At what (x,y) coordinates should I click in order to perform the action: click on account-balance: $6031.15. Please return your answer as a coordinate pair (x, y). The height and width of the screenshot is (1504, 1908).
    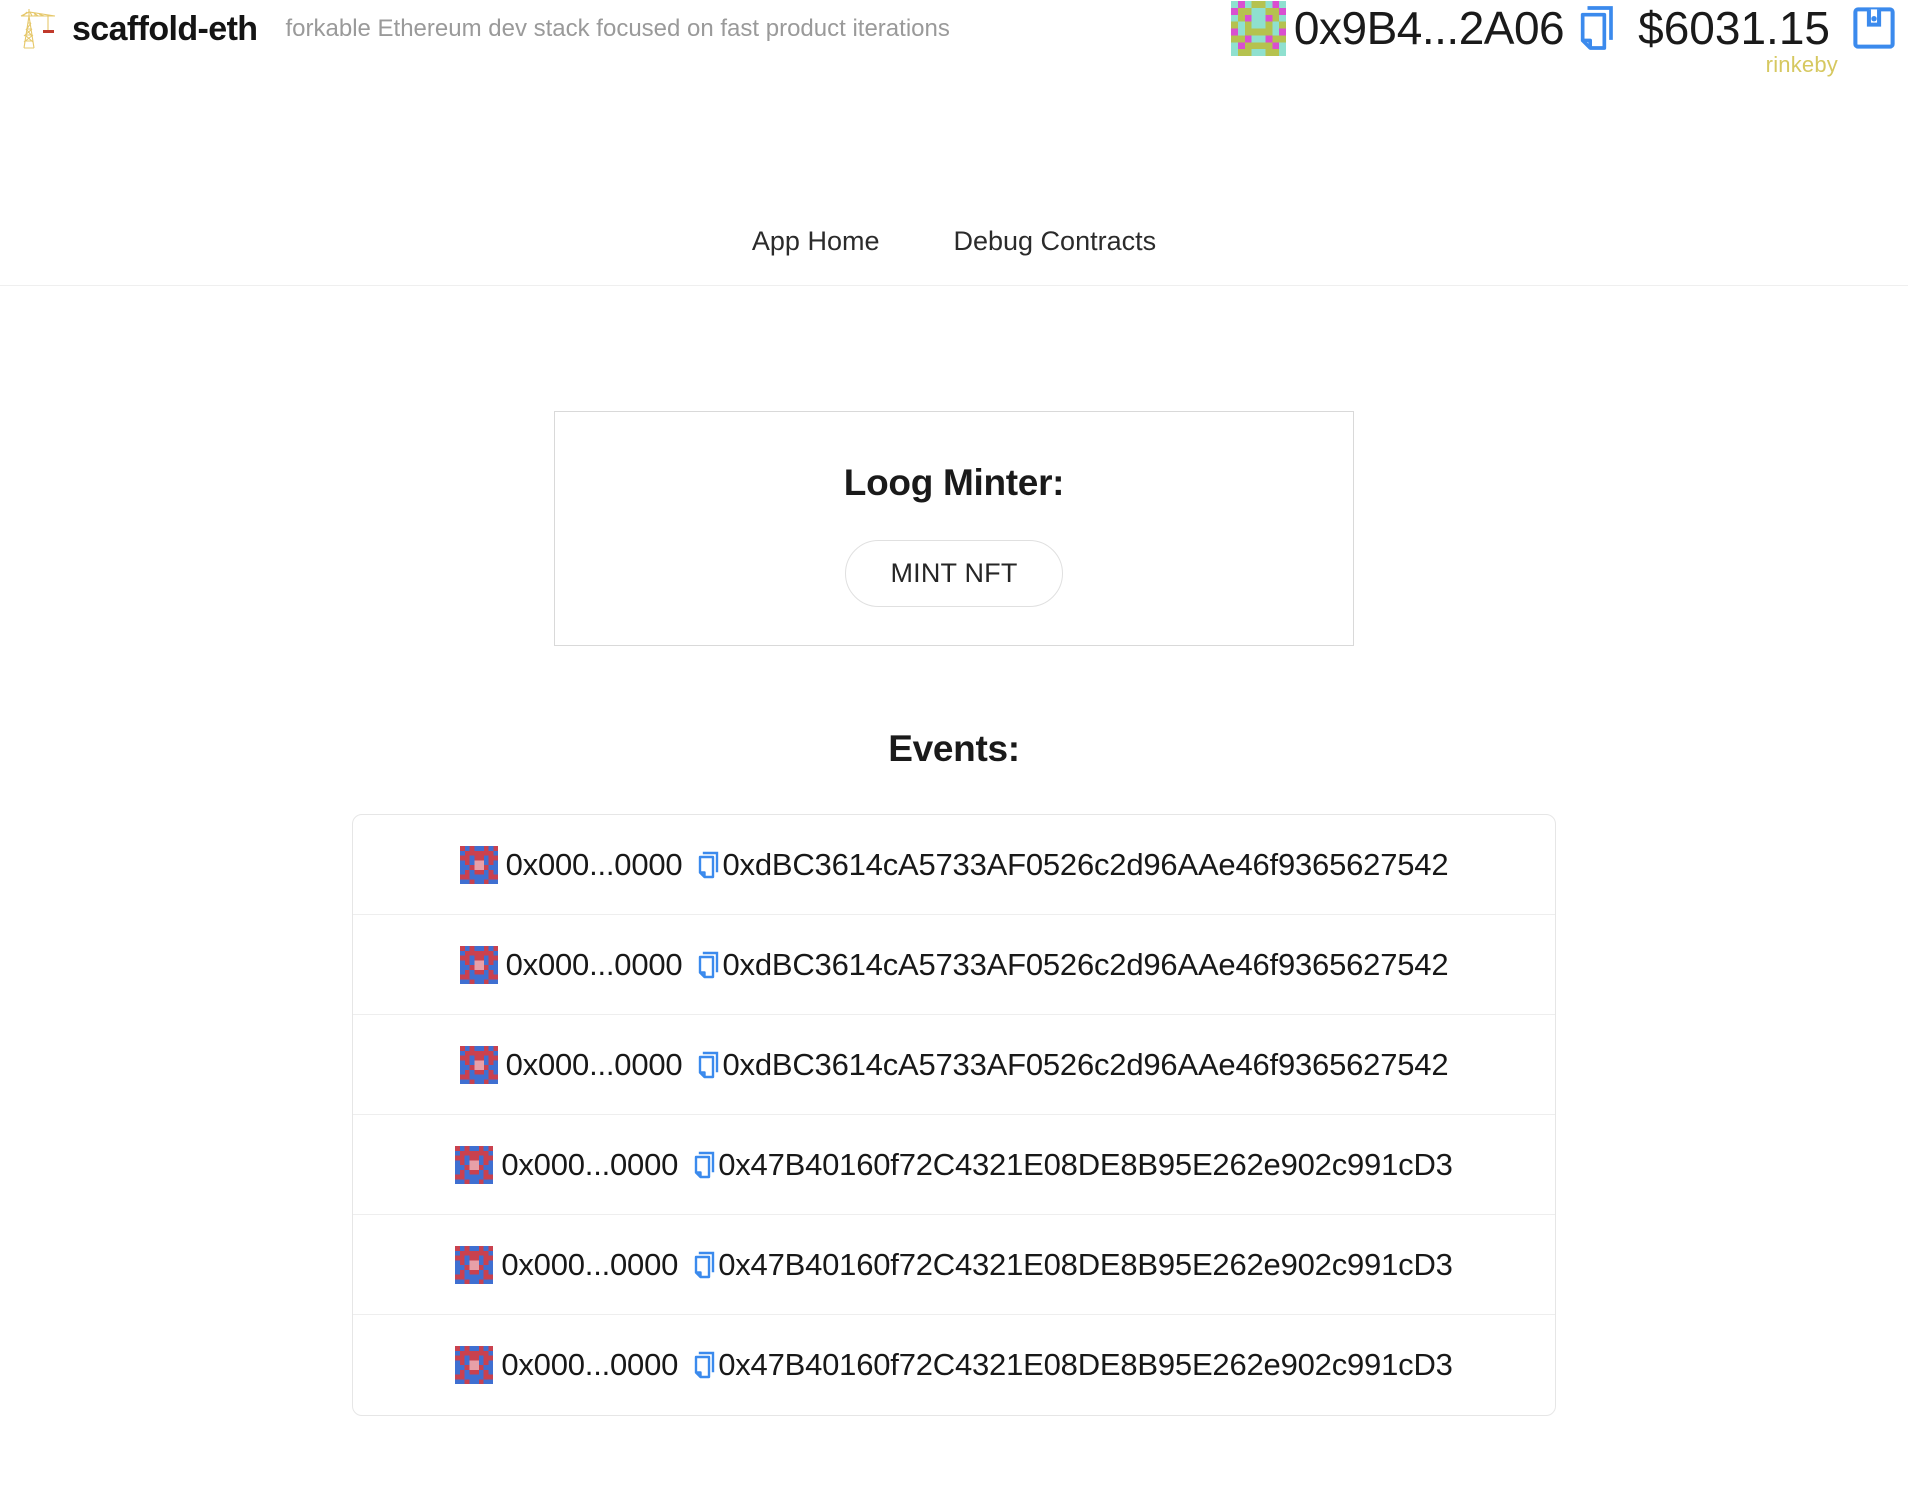
    Looking at the image, I should click on (1734, 28).